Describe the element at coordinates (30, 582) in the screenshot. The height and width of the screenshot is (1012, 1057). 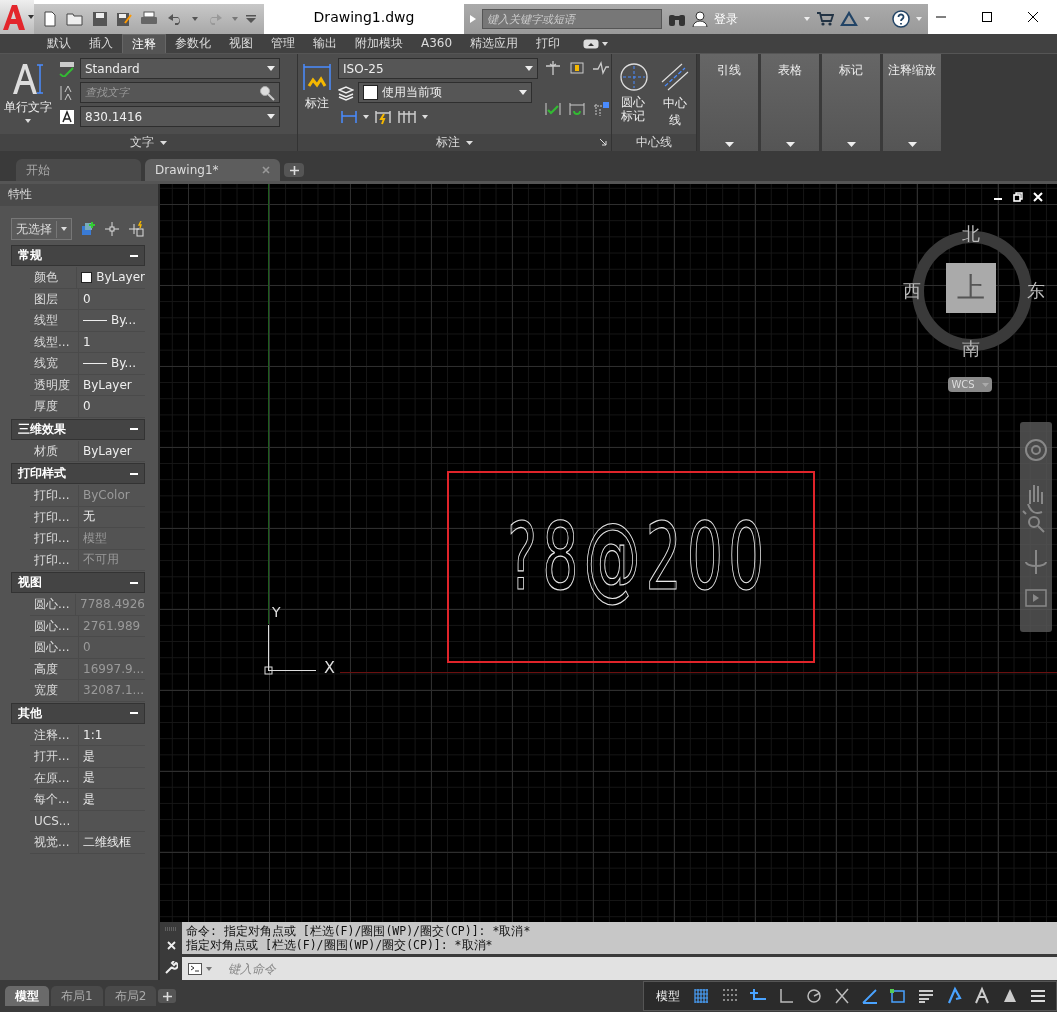
I see `section-title: 视图` at that location.